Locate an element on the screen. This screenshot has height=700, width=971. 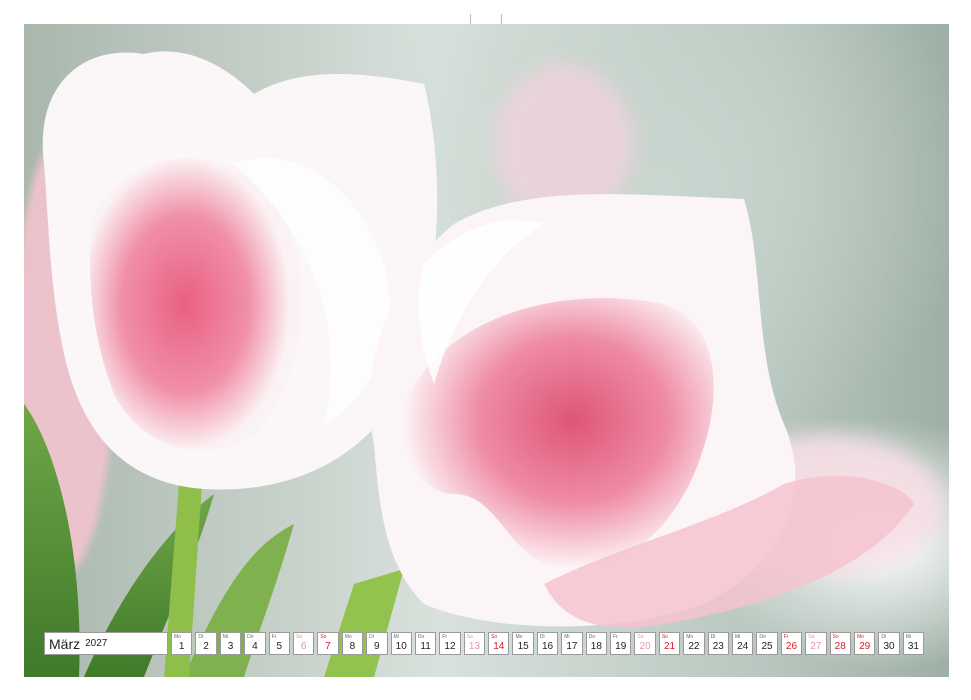
day-number: 1 is located at coordinates (181, 646).